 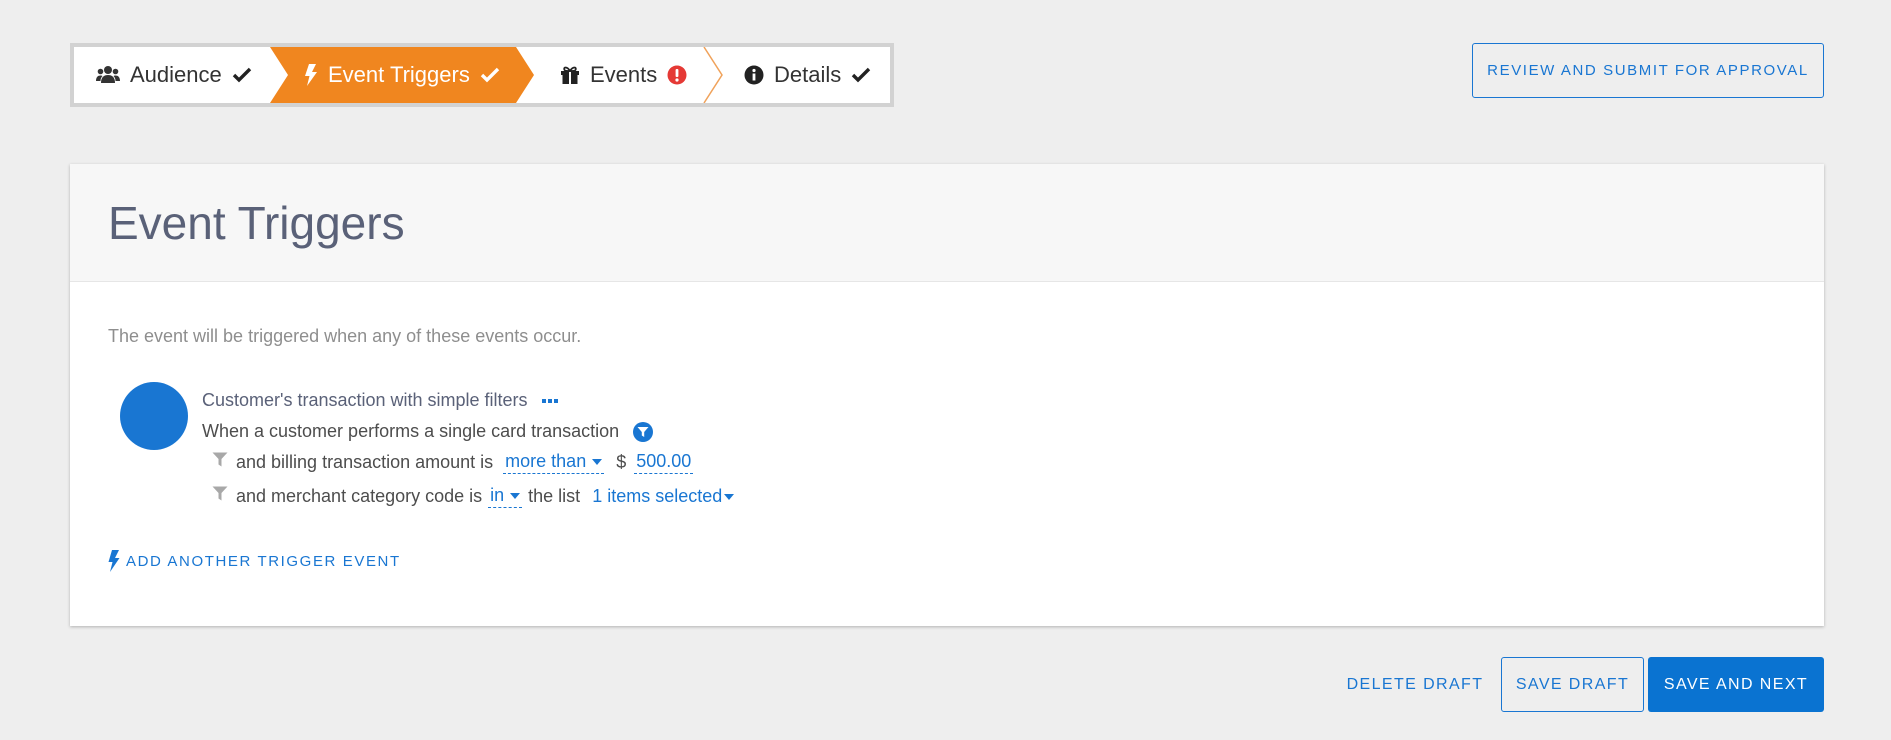 I want to click on step-event-triggers: Event Triggers, so click(x=402, y=75).